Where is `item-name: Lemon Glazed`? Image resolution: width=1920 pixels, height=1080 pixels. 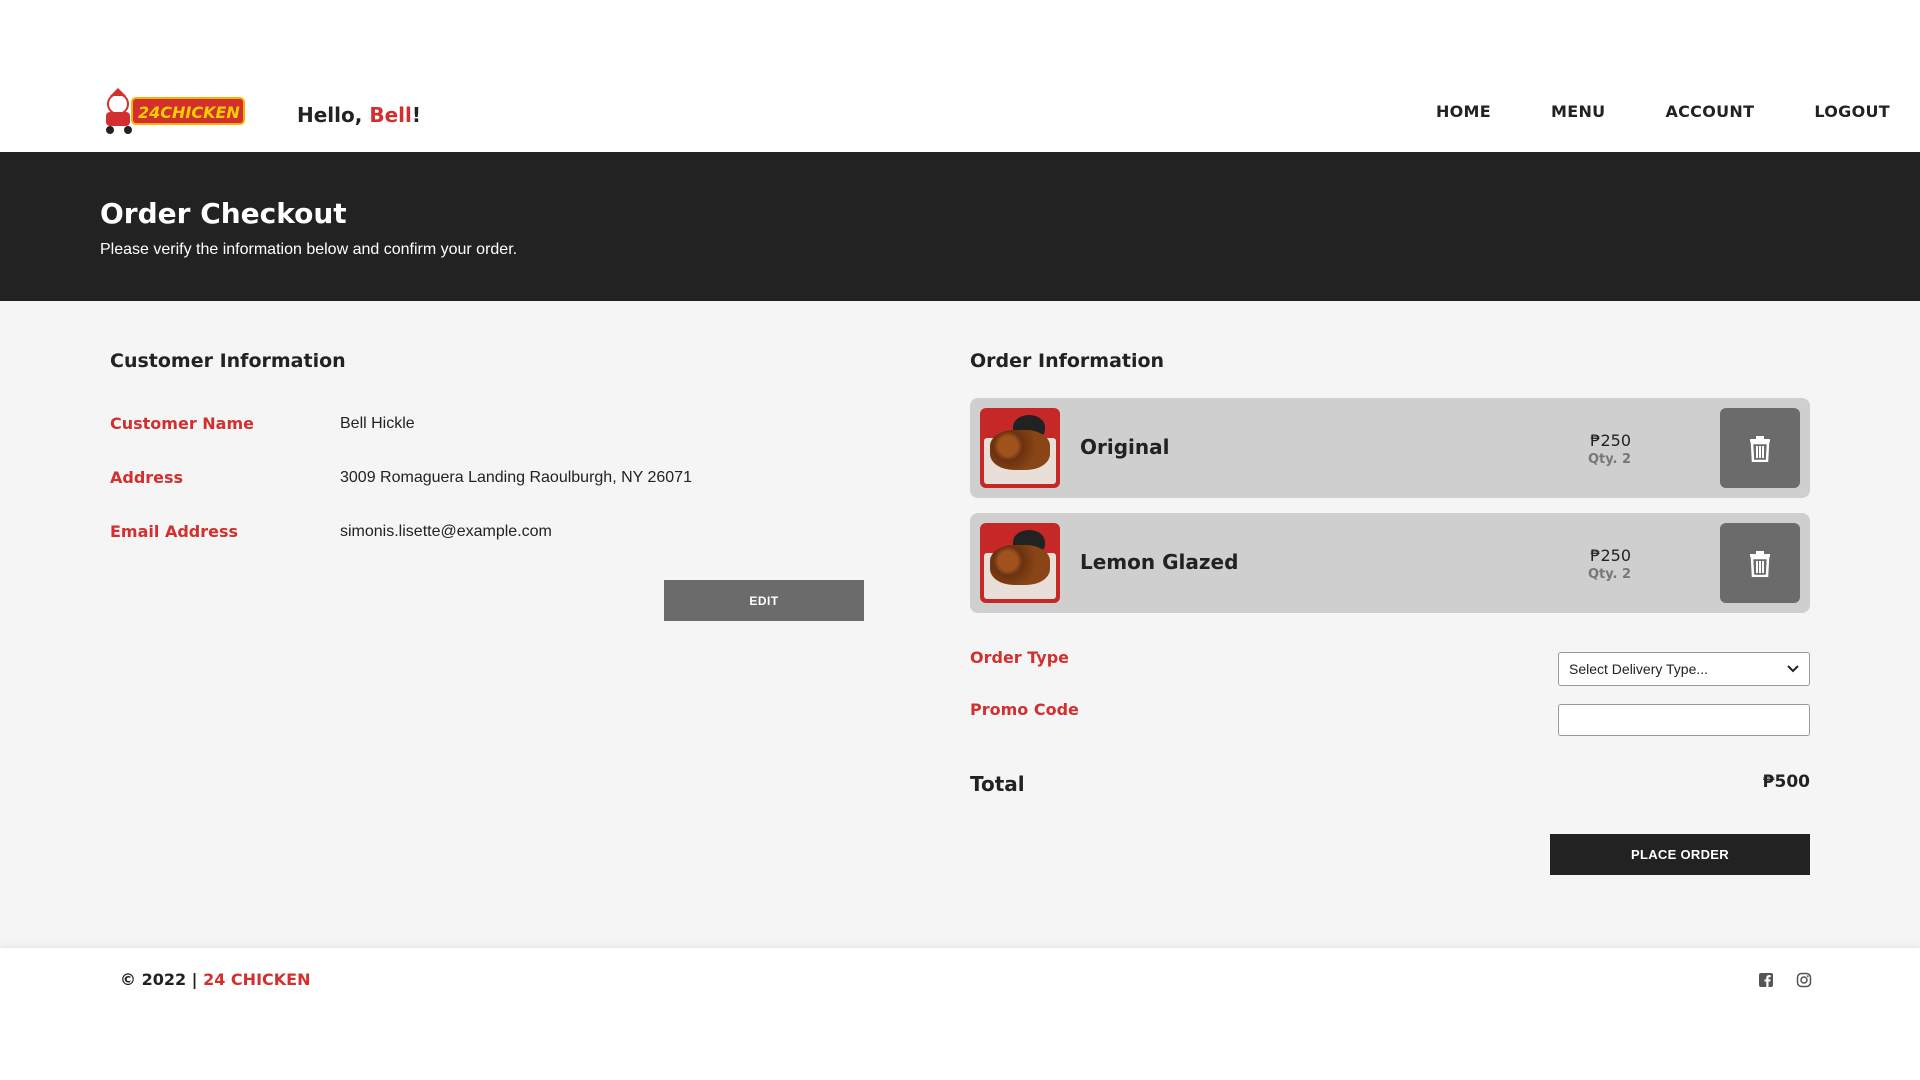
item-name: Lemon Glazed is located at coordinates (1159, 562).